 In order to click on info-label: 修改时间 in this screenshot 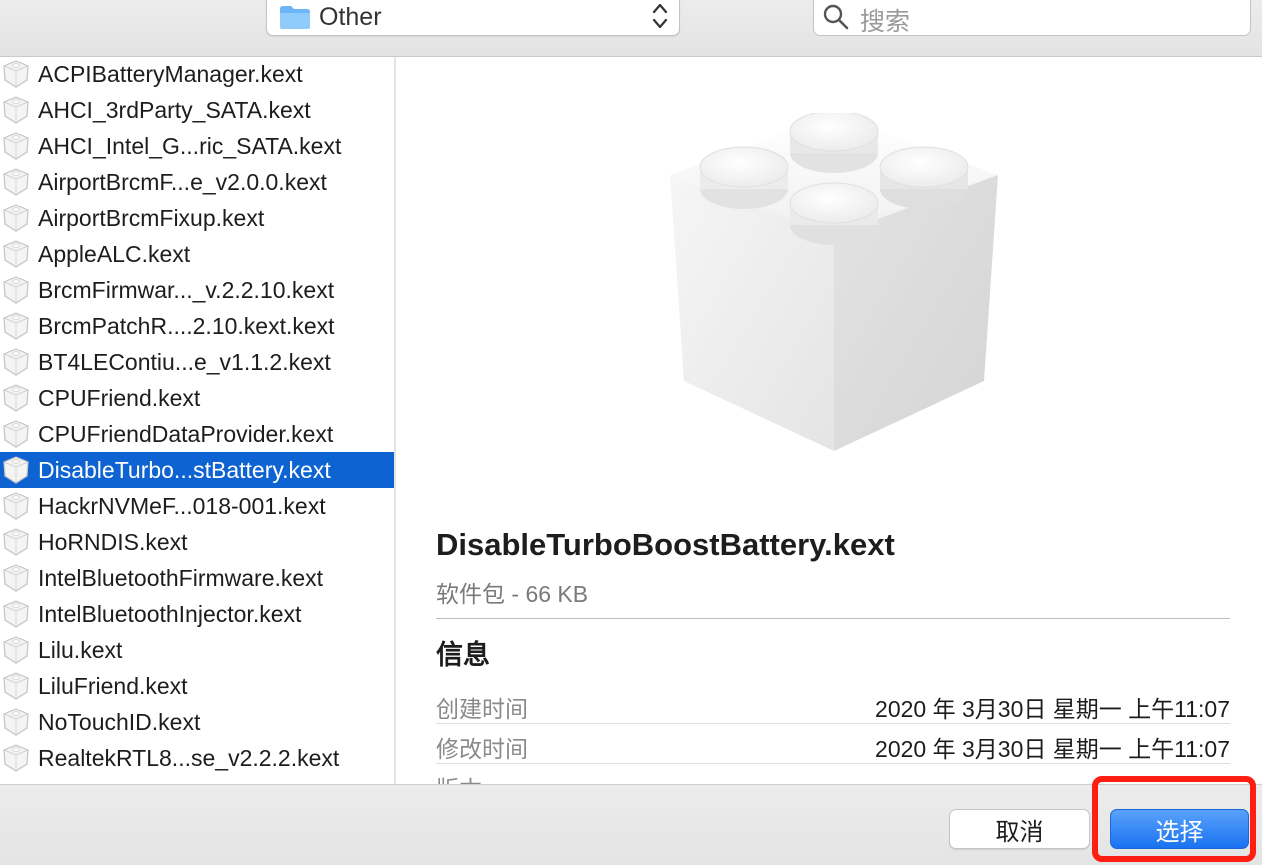, I will do `click(482, 749)`.